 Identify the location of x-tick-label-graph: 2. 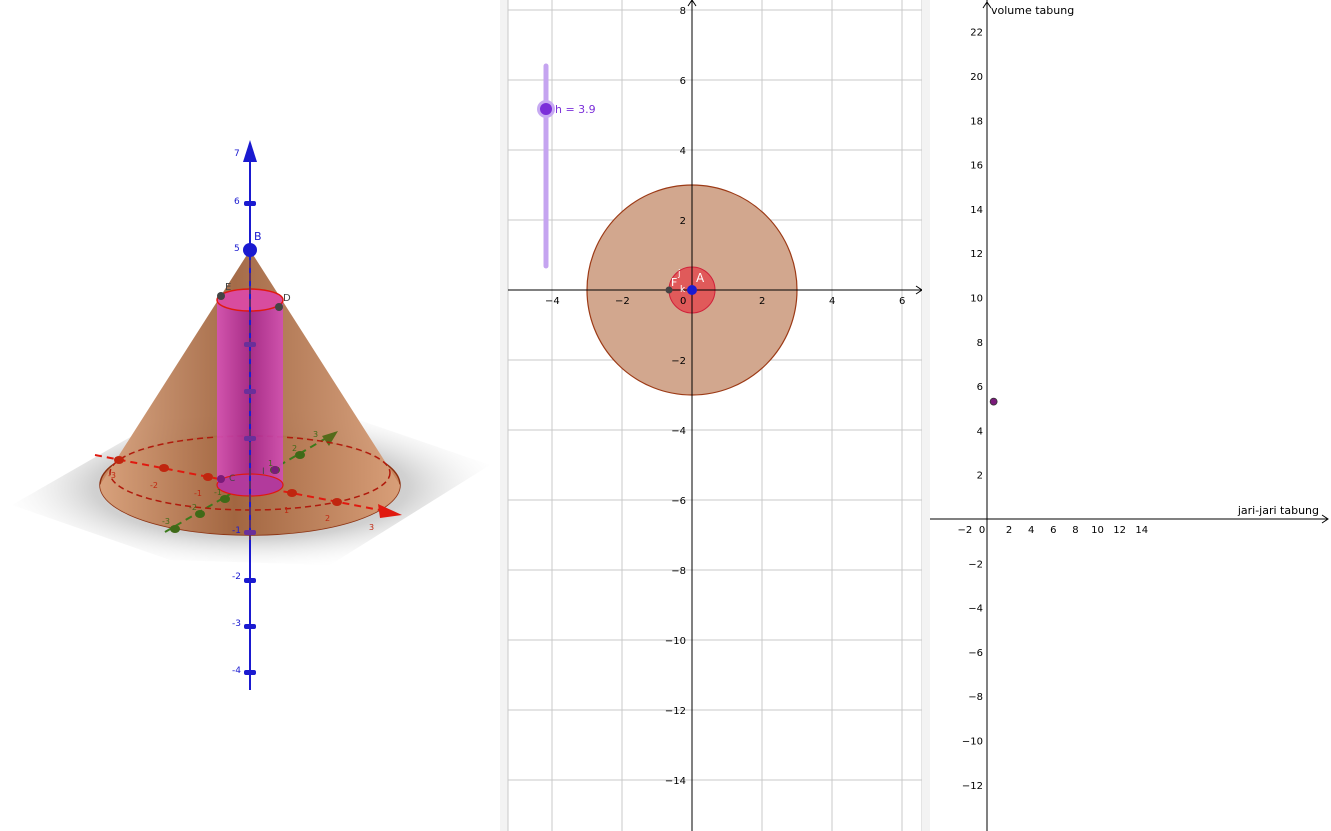
(1009, 530).